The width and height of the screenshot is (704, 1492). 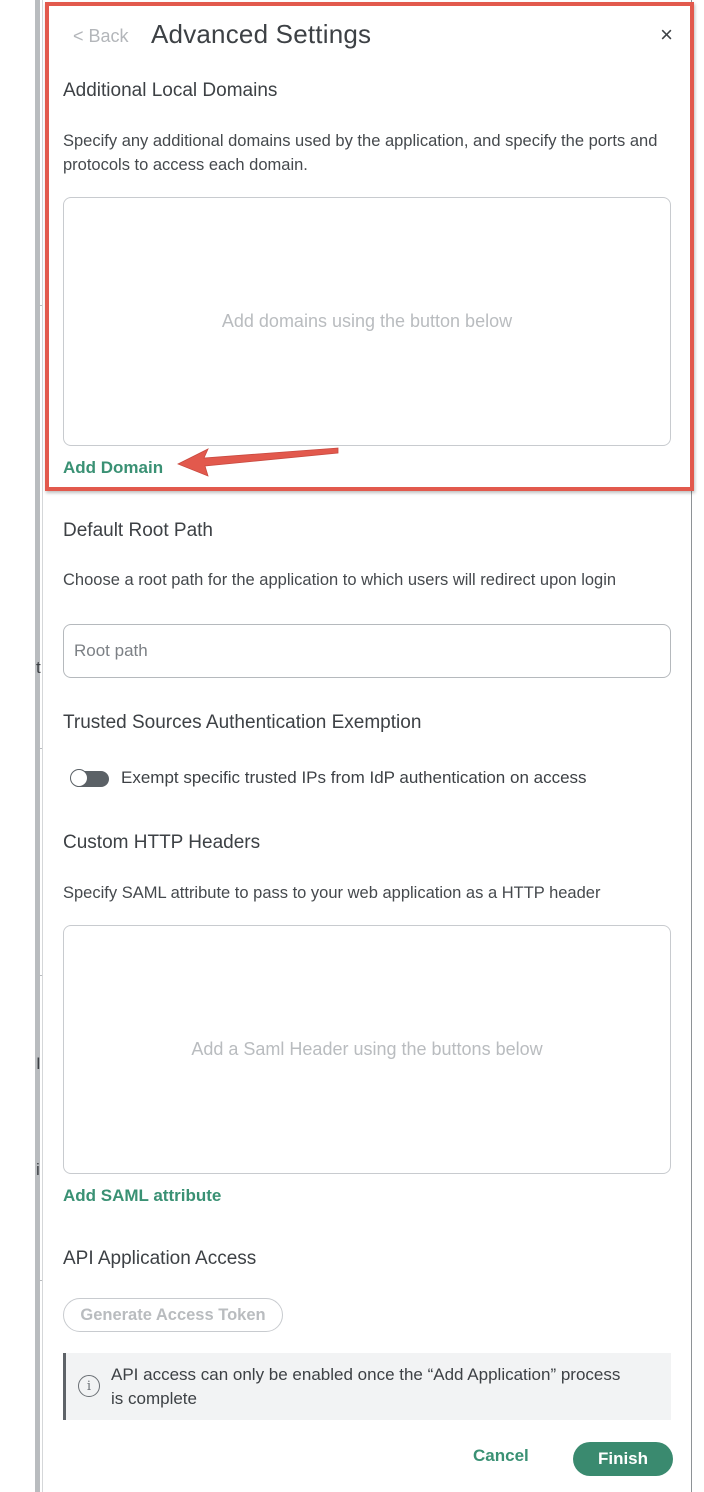 I want to click on trusted-ips-toggle, so click(x=89, y=778).